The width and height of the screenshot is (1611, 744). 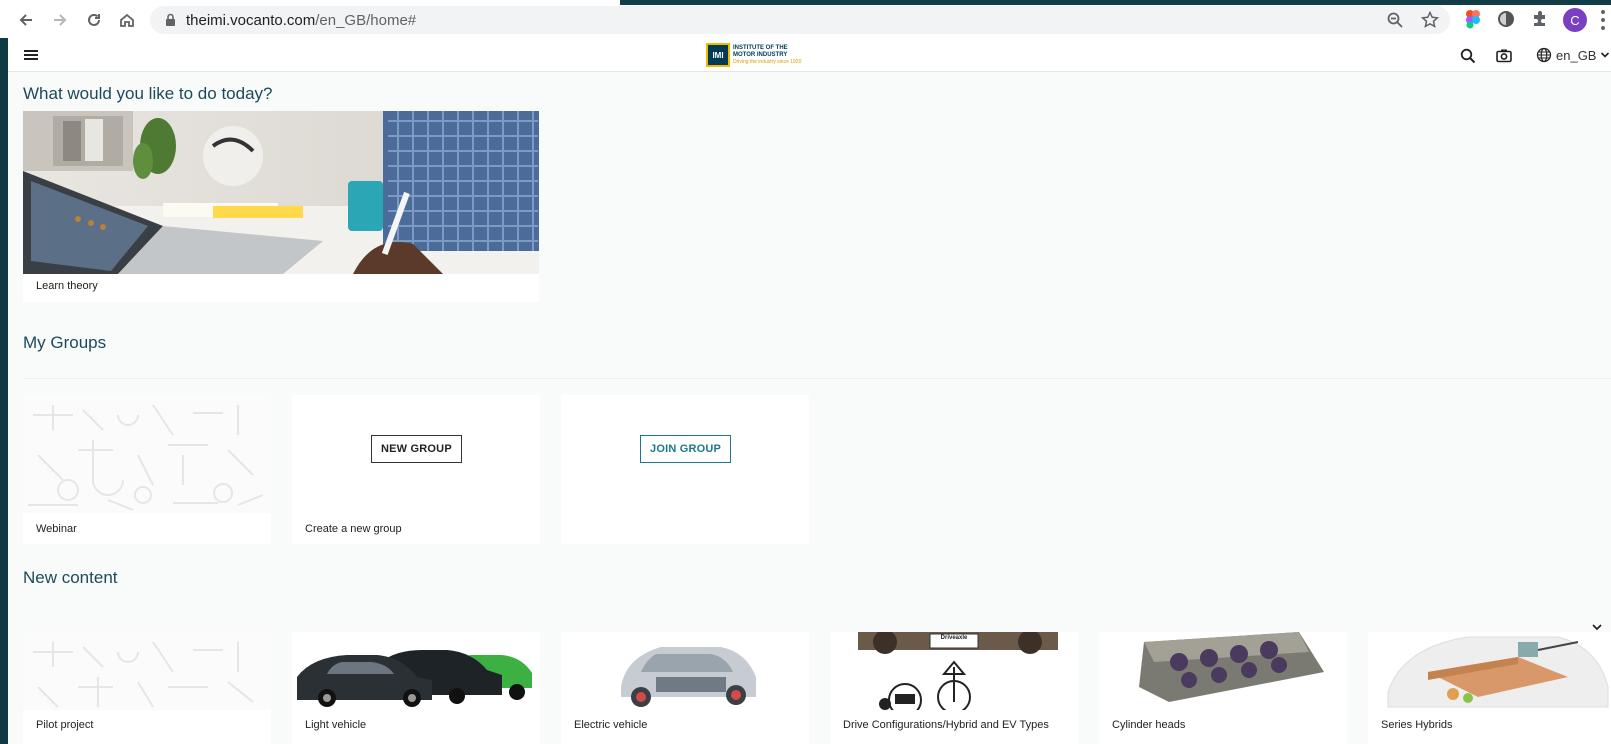 What do you see at coordinates (1576, 55) in the screenshot?
I see `language-label: en_GB` at bounding box center [1576, 55].